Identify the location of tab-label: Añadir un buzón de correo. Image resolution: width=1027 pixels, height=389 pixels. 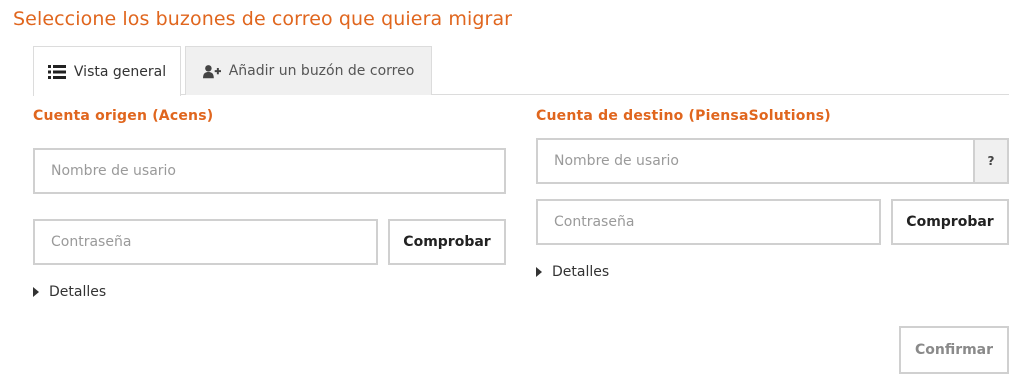
(321, 71).